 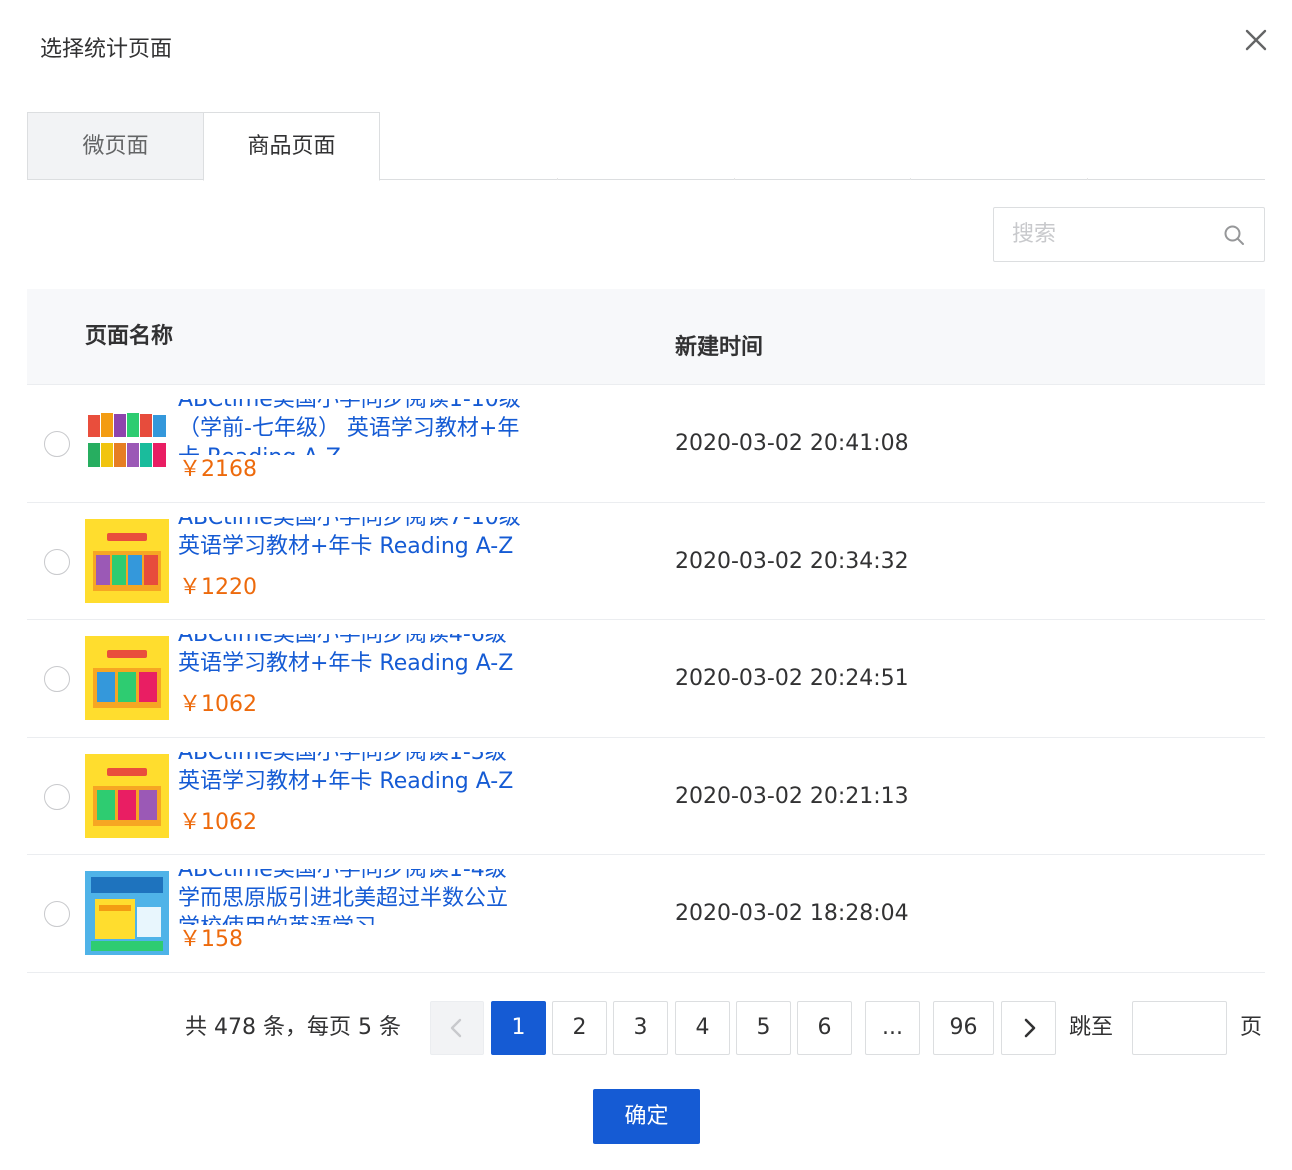 I want to click on close-icon, so click(x=1256, y=40).